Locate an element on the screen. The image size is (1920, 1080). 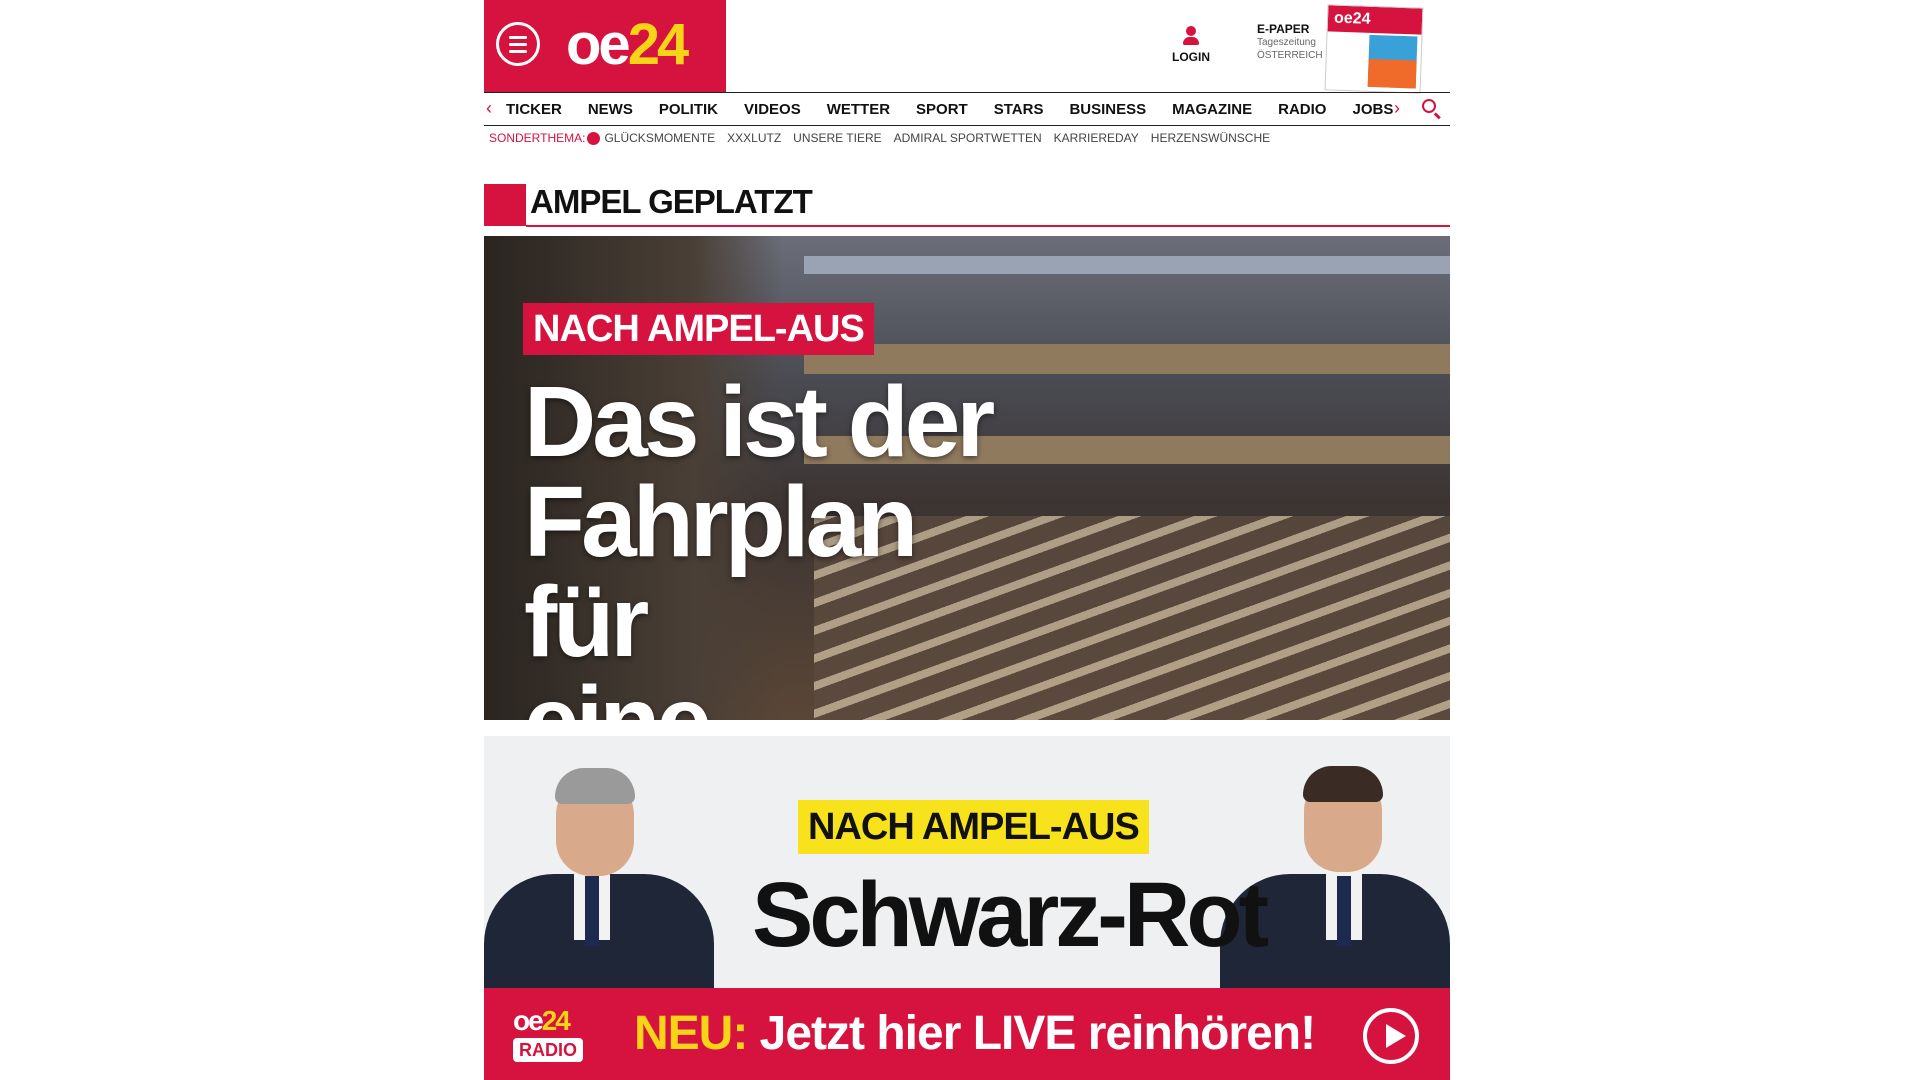
nav-item-radio: RADIO is located at coordinates (1302, 109).